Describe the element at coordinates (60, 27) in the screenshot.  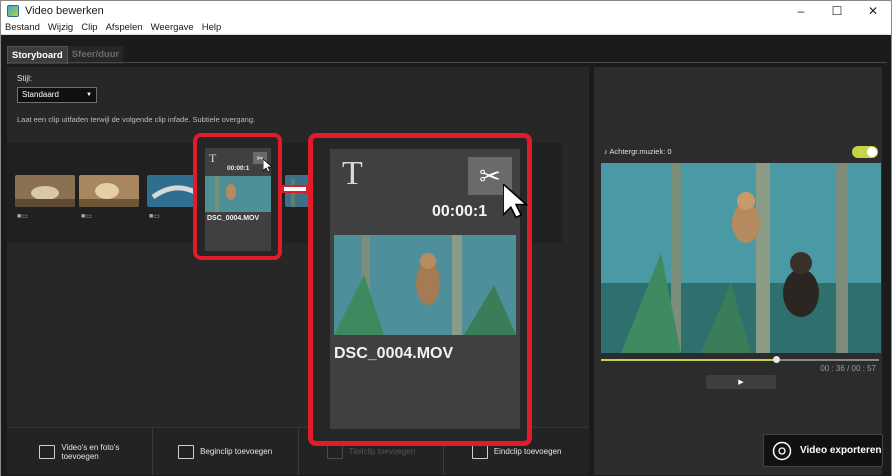
I see `menu-wijzig: Wijzig` at that location.